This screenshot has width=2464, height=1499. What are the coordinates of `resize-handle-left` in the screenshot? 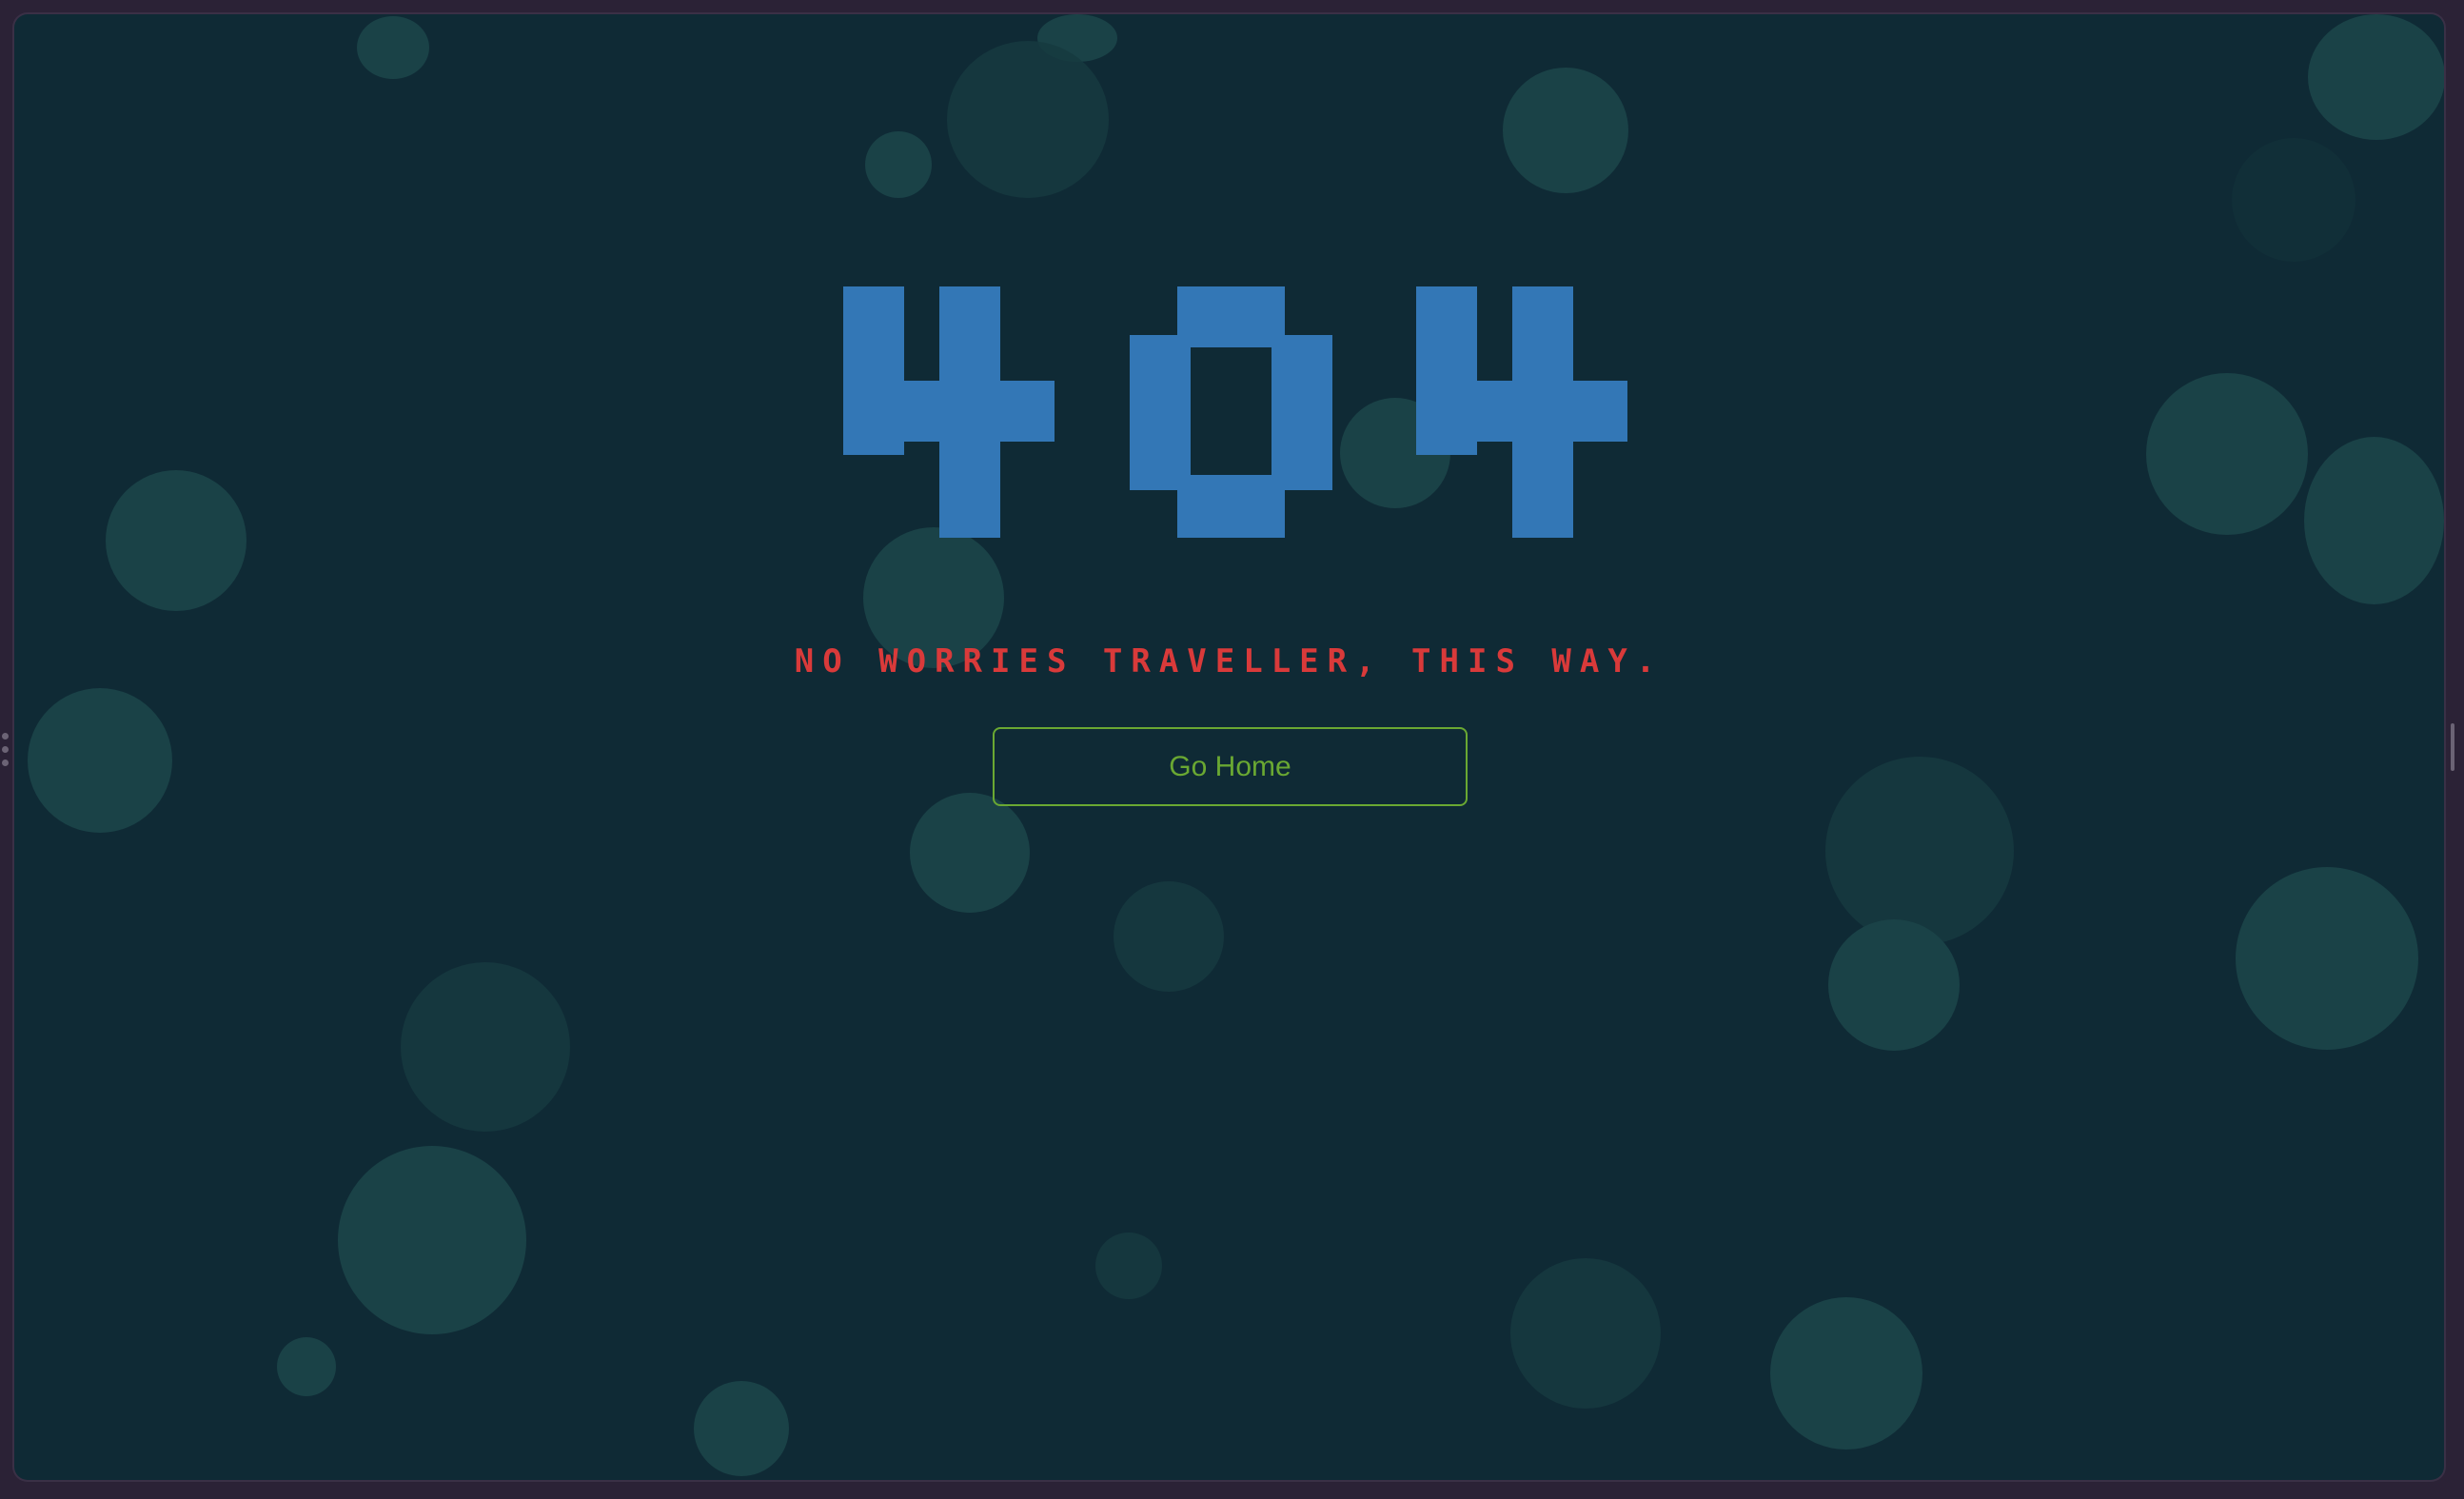 It's located at (6, 756).